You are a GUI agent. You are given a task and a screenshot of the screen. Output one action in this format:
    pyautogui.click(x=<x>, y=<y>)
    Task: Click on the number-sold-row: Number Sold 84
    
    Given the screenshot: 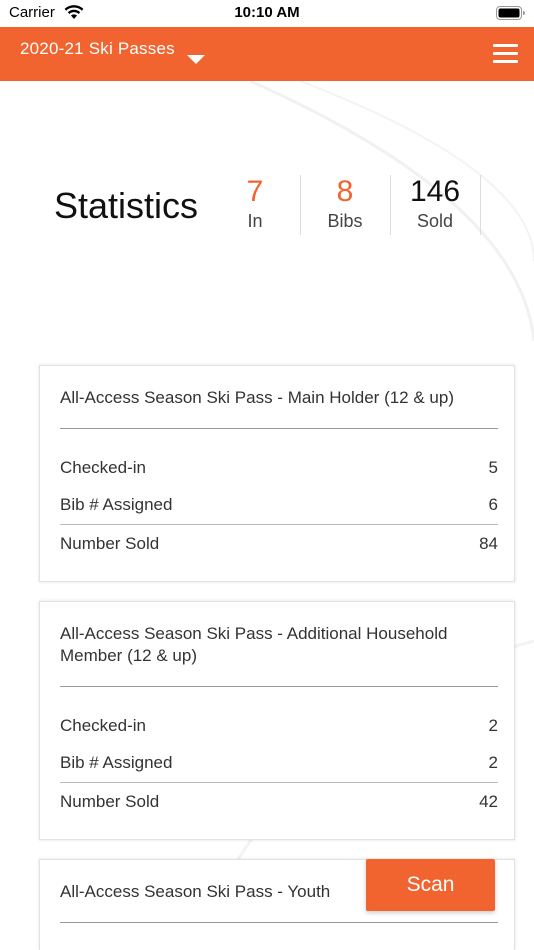 What is the action you would take?
    pyautogui.click(x=279, y=544)
    